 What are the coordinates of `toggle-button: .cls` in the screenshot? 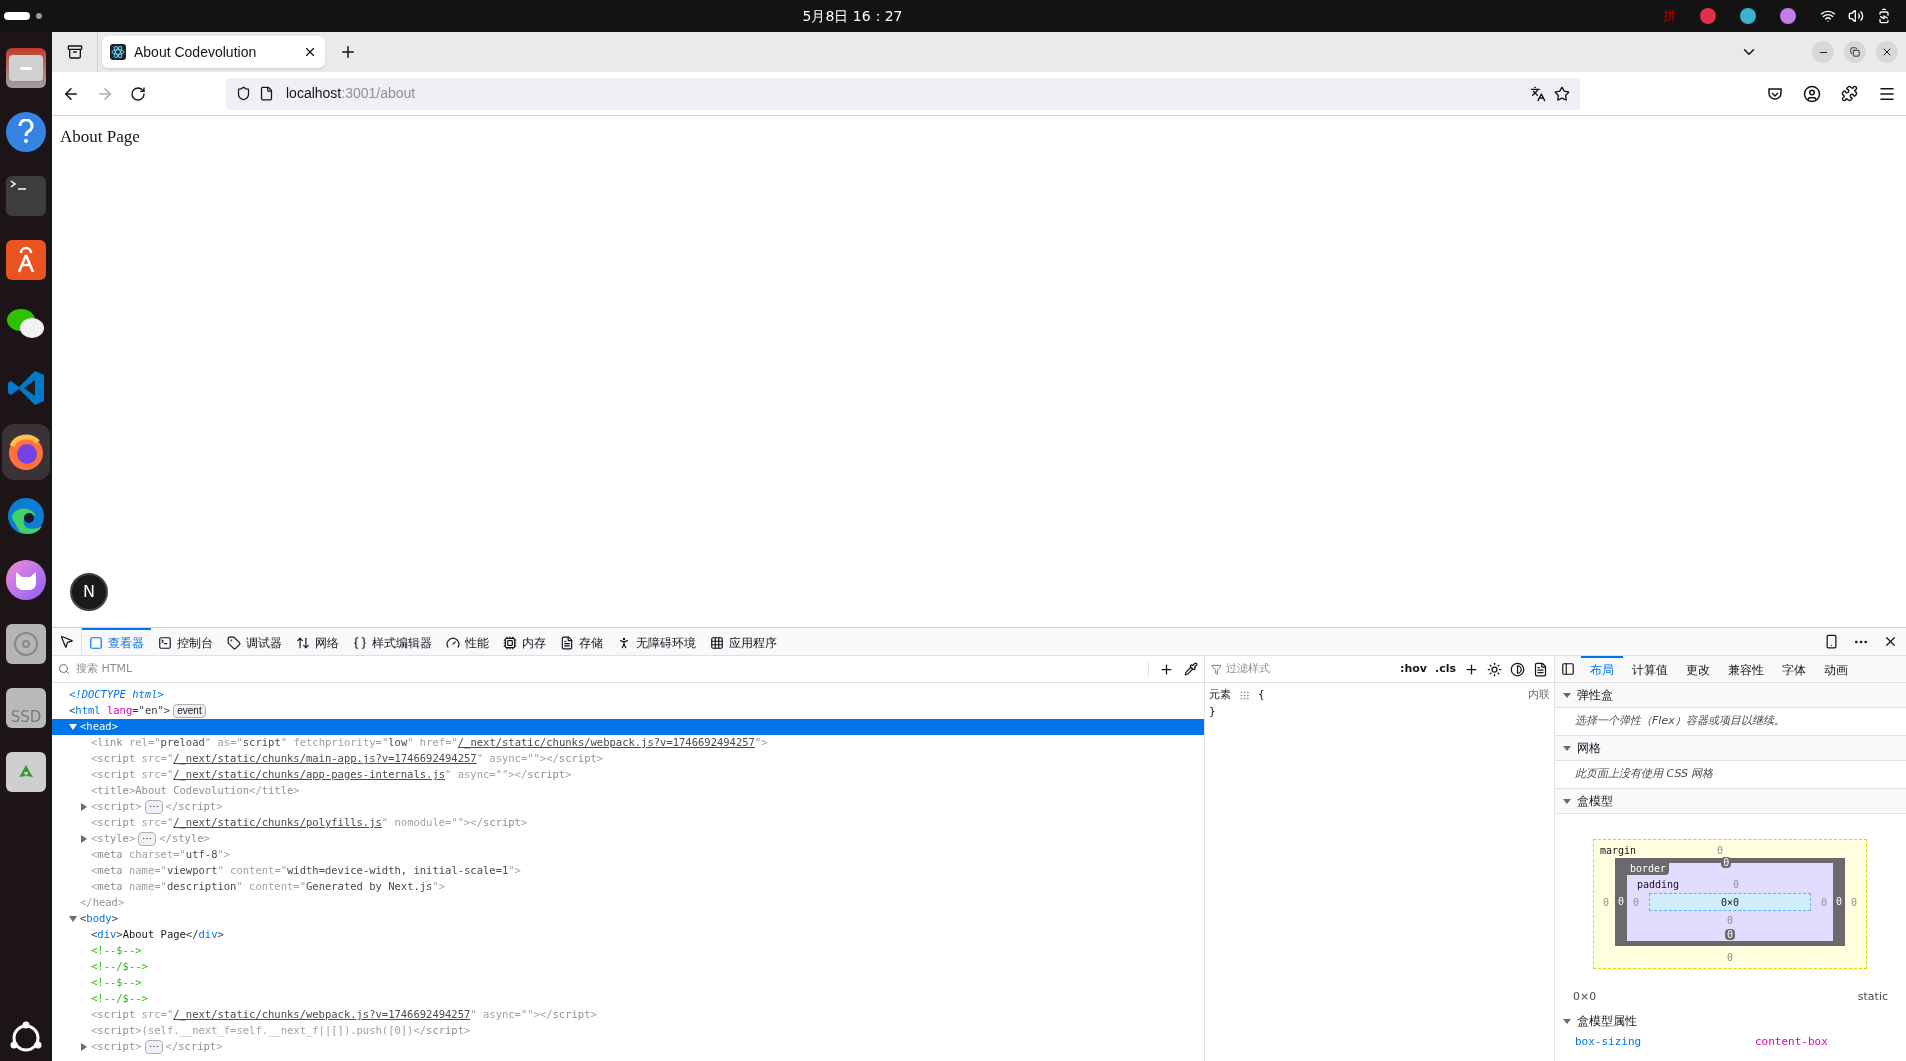 It's located at (1445, 669).